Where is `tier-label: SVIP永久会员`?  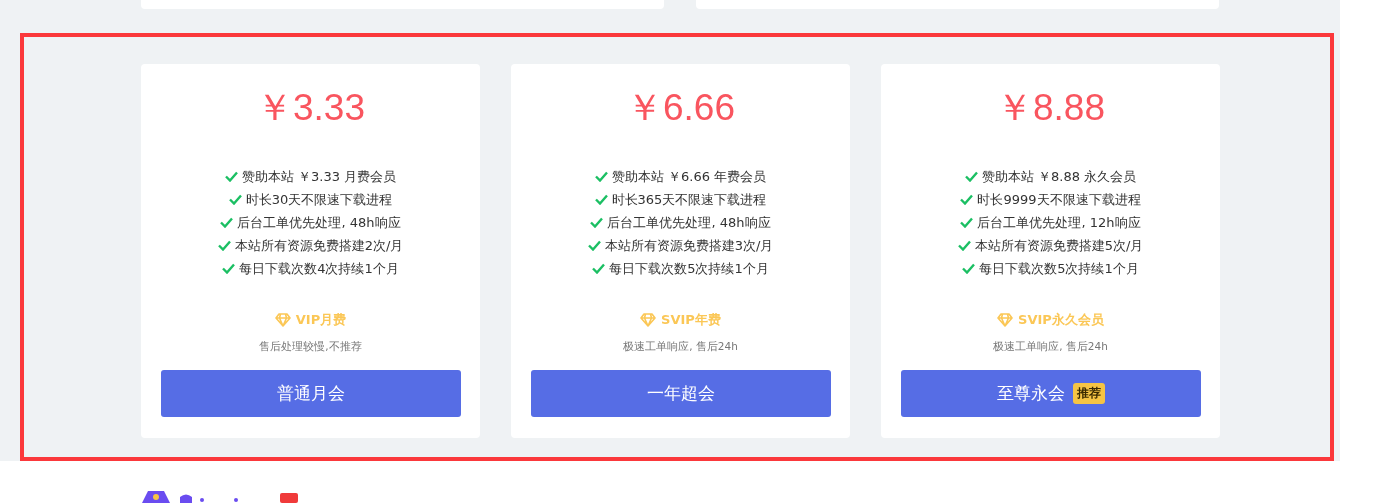 tier-label: SVIP永久会员 is located at coordinates (1061, 320).